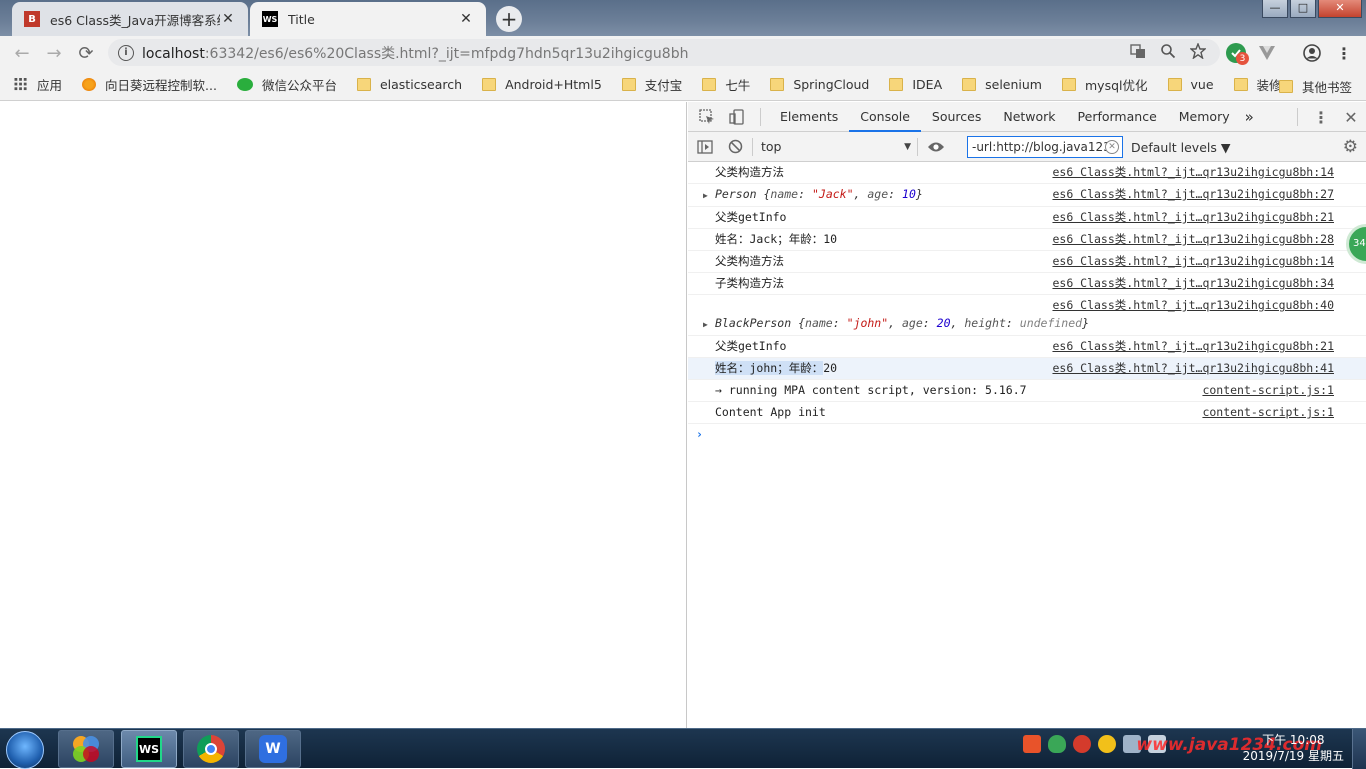 The width and height of the screenshot is (1366, 769). What do you see at coordinates (1180, 147) in the screenshot?
I see `log-levels-dropdown: Default levels ▼` at bounding box center [1180, 147].